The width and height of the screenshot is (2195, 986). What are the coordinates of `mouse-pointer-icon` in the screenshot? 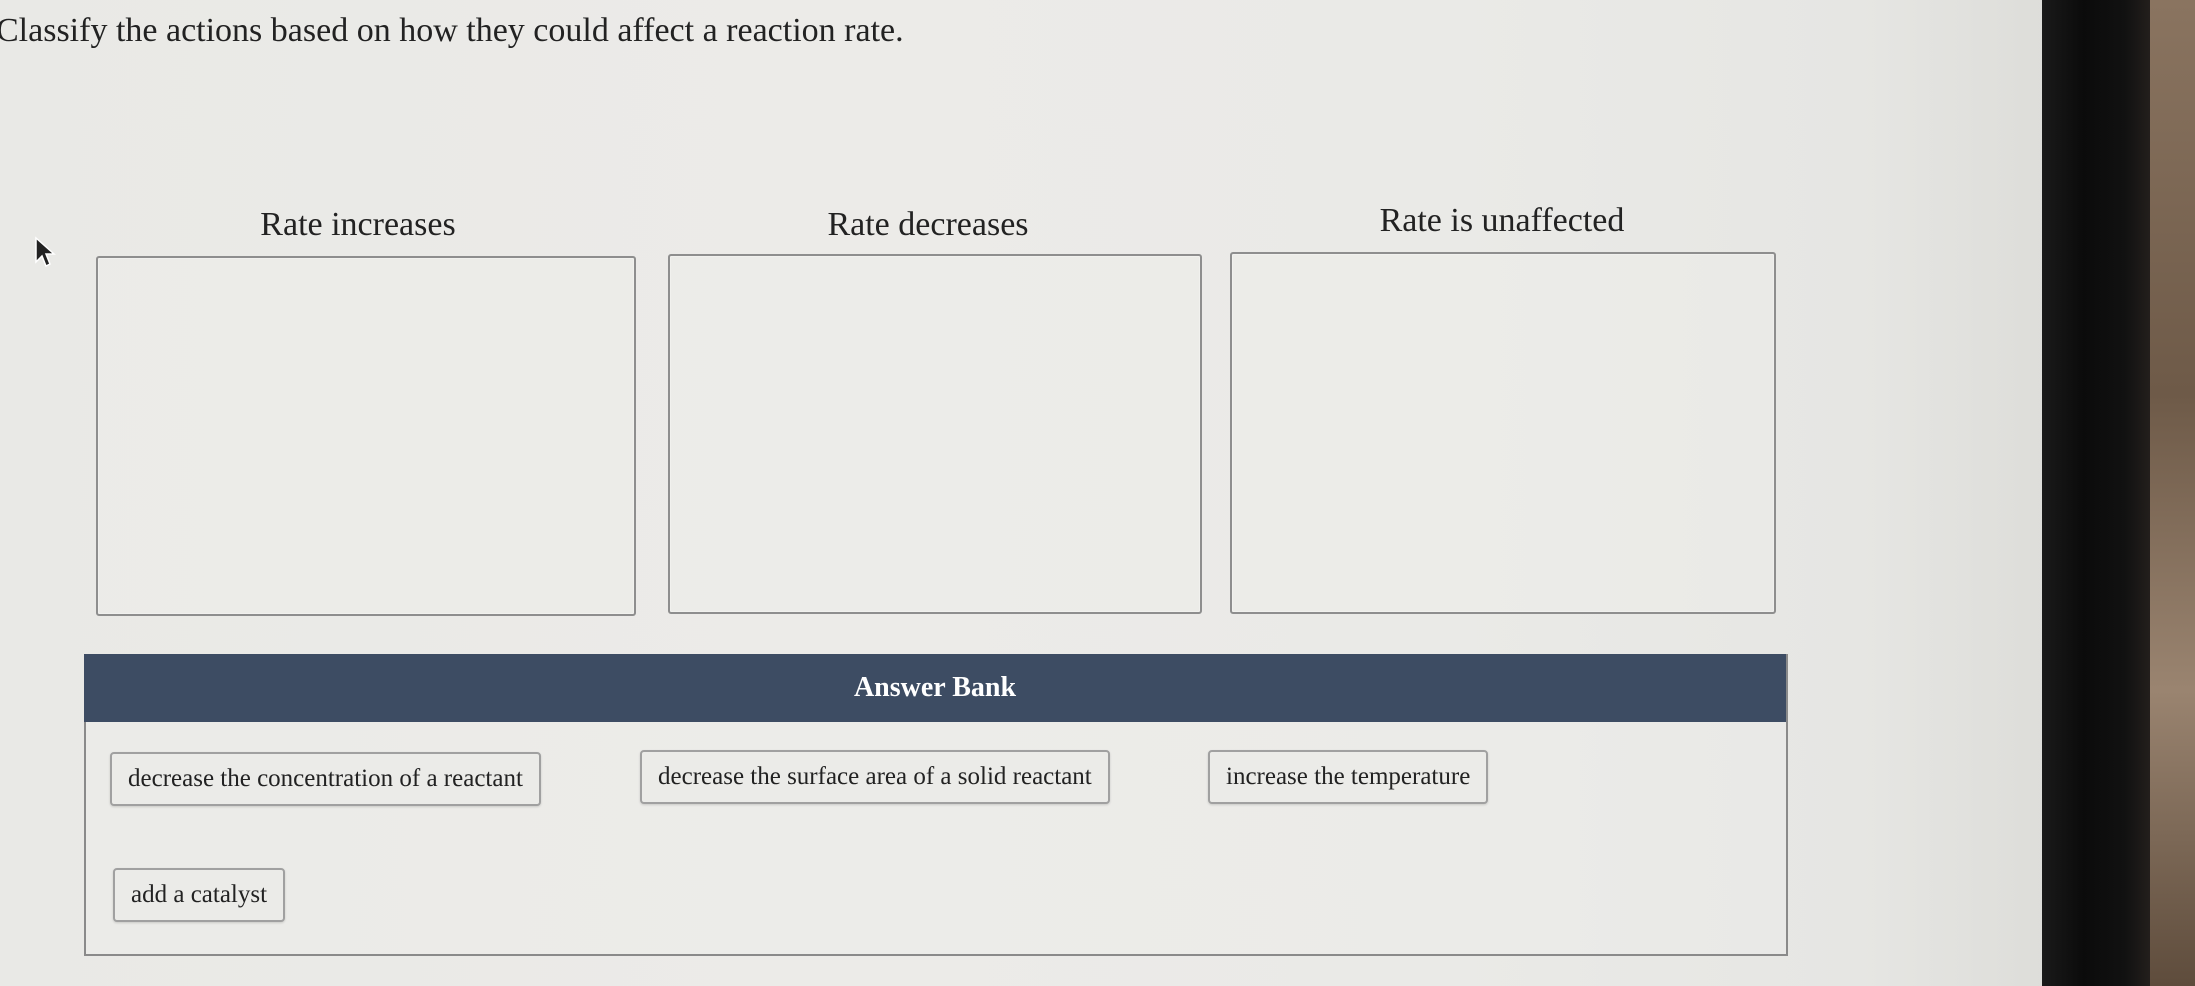 It's located at (45, 252).